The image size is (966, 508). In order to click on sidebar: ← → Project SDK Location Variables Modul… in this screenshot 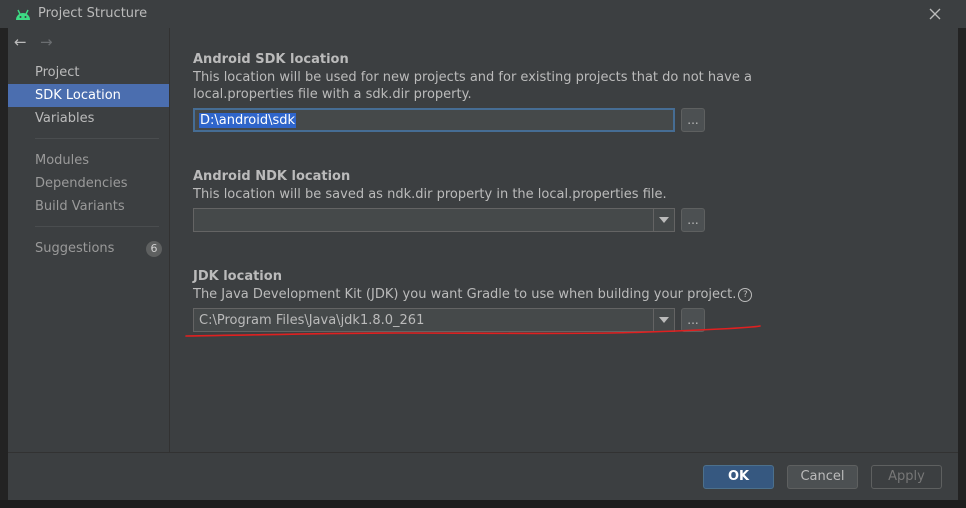, I will do `click(89, 240)`.